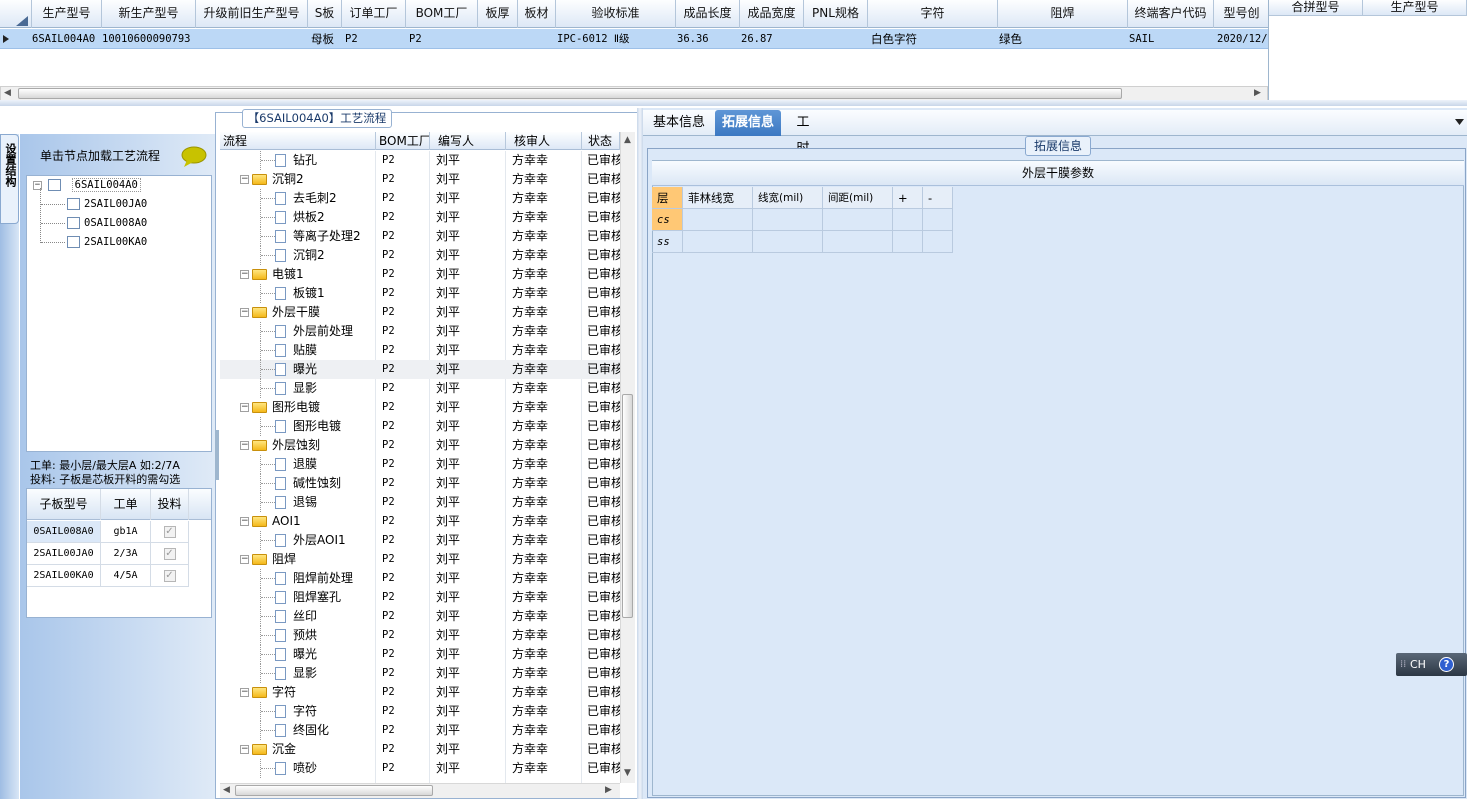 The image size is (1467, 799). I want to click on col-header: 终端客户代码, so click(1171, 14).